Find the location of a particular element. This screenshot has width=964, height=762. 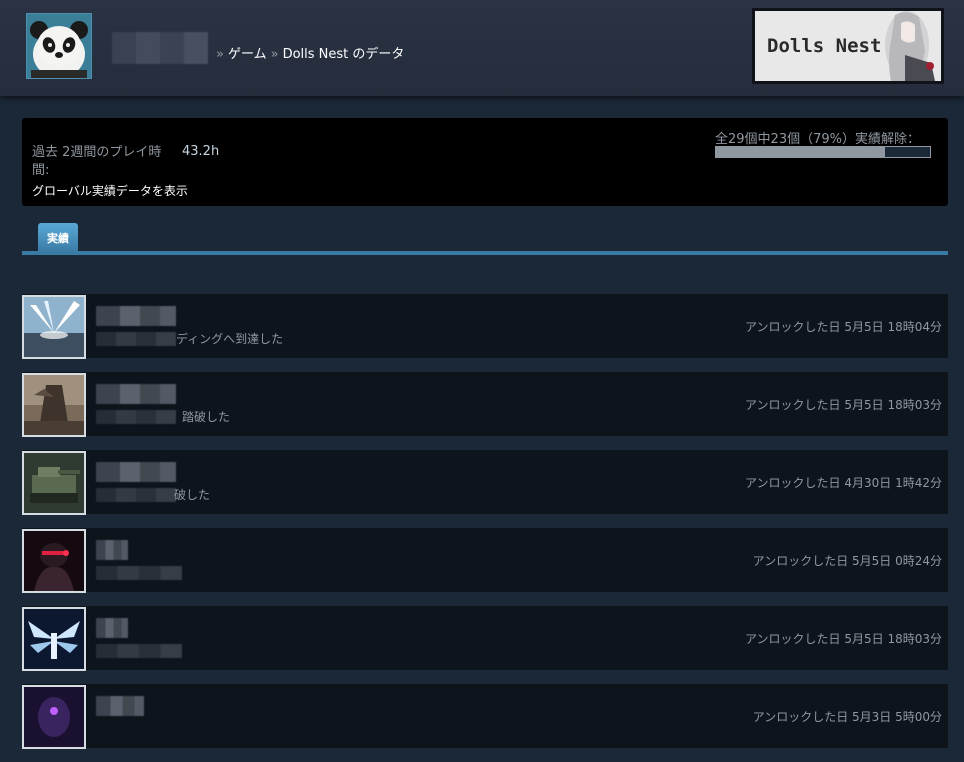

ruins-tower-icon is located at coordinates (54, 405).